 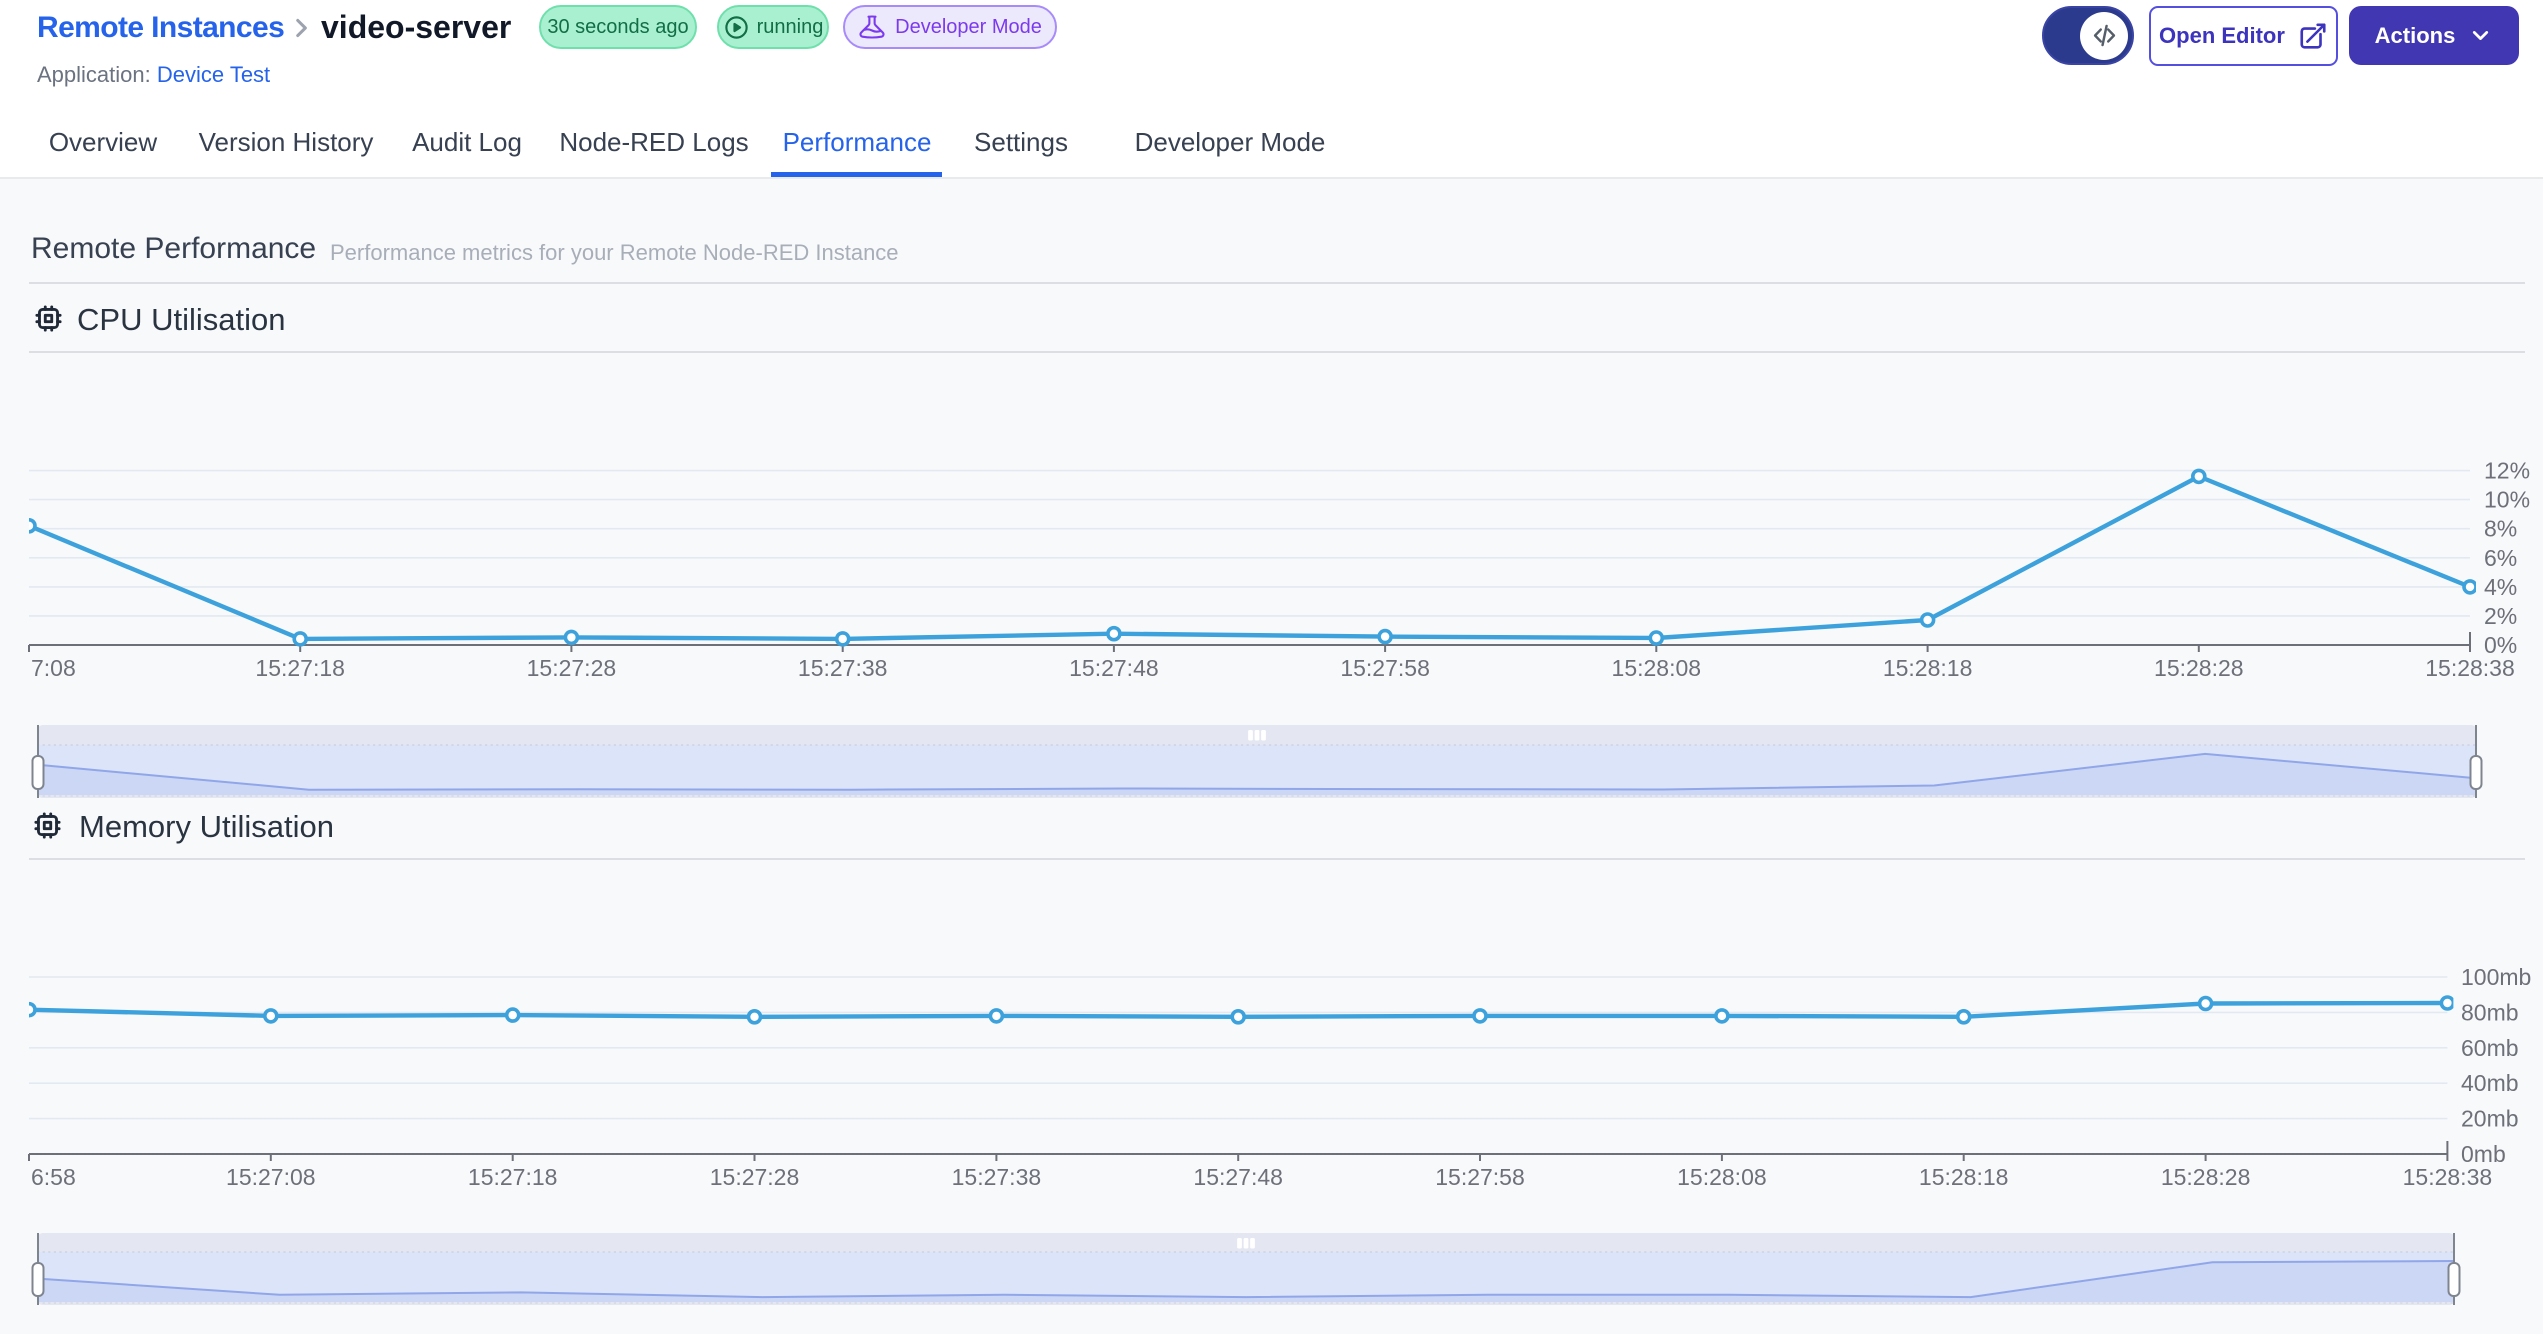 What do you see at coordinates (2500, 529) in the screenshot?
I see `svg-text: 8%` at bounding box center [2500, 529].